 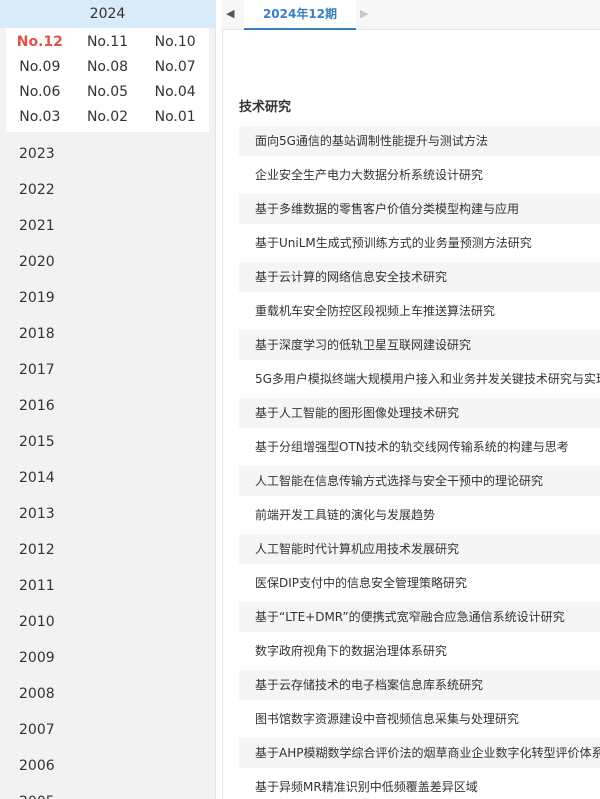 I want to click on year-item: 2019, so click(x=107, y=298).